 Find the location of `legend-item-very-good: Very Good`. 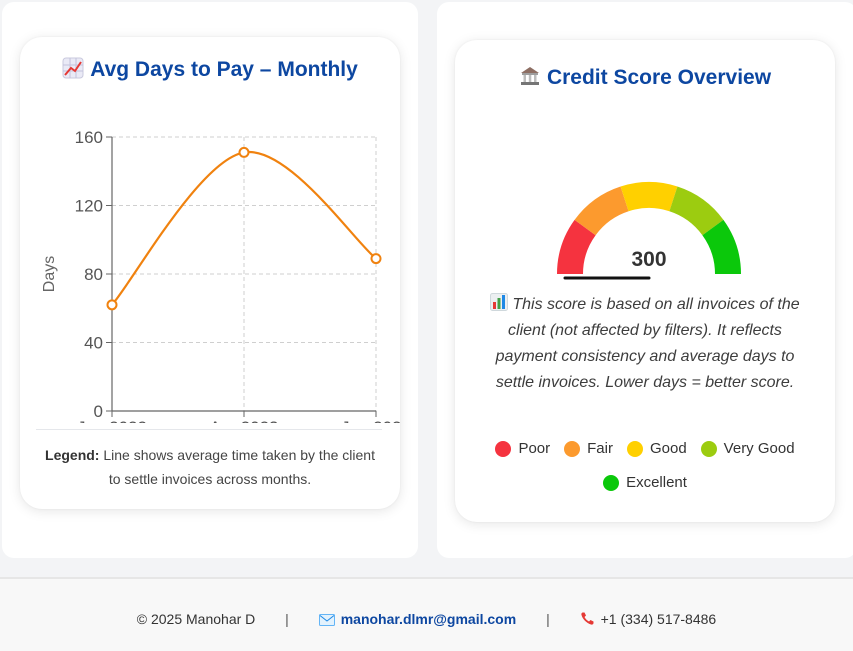

legend-item-very-good: Very Good is located at coordinates (747, 448).